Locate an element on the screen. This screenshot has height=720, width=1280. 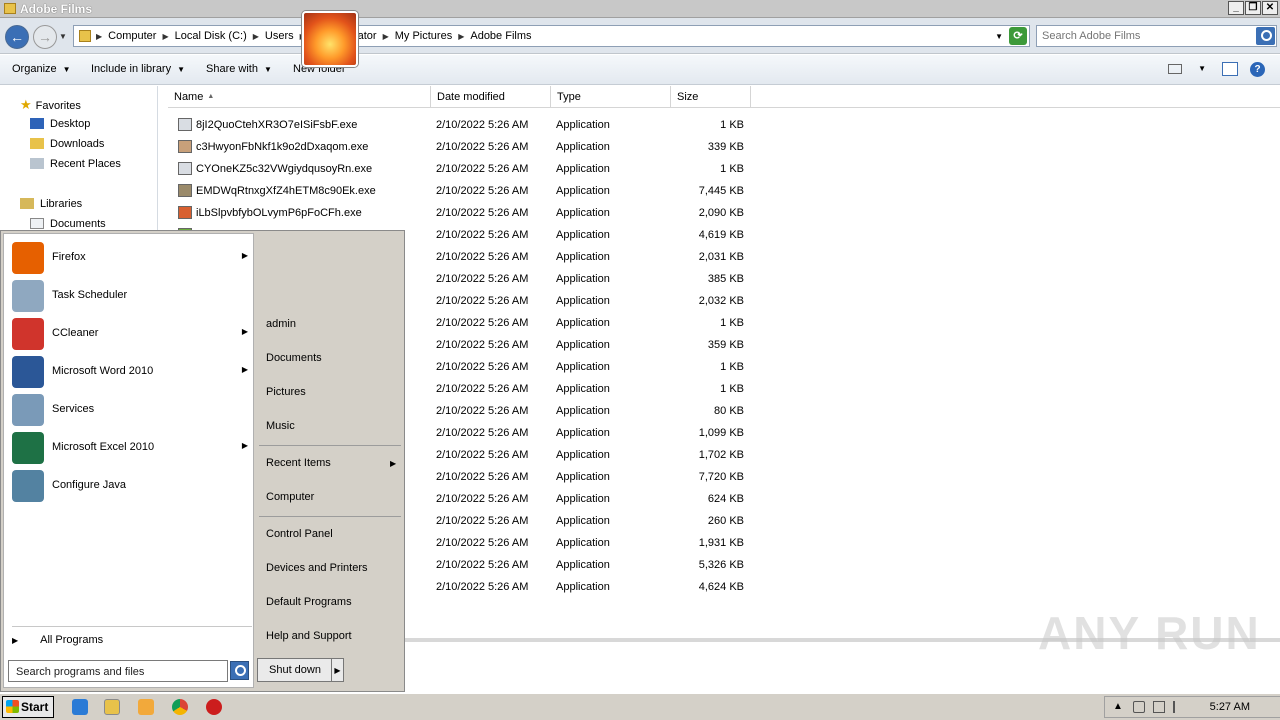
clock: 5:27 AM is located at coordinates (1230, 707).